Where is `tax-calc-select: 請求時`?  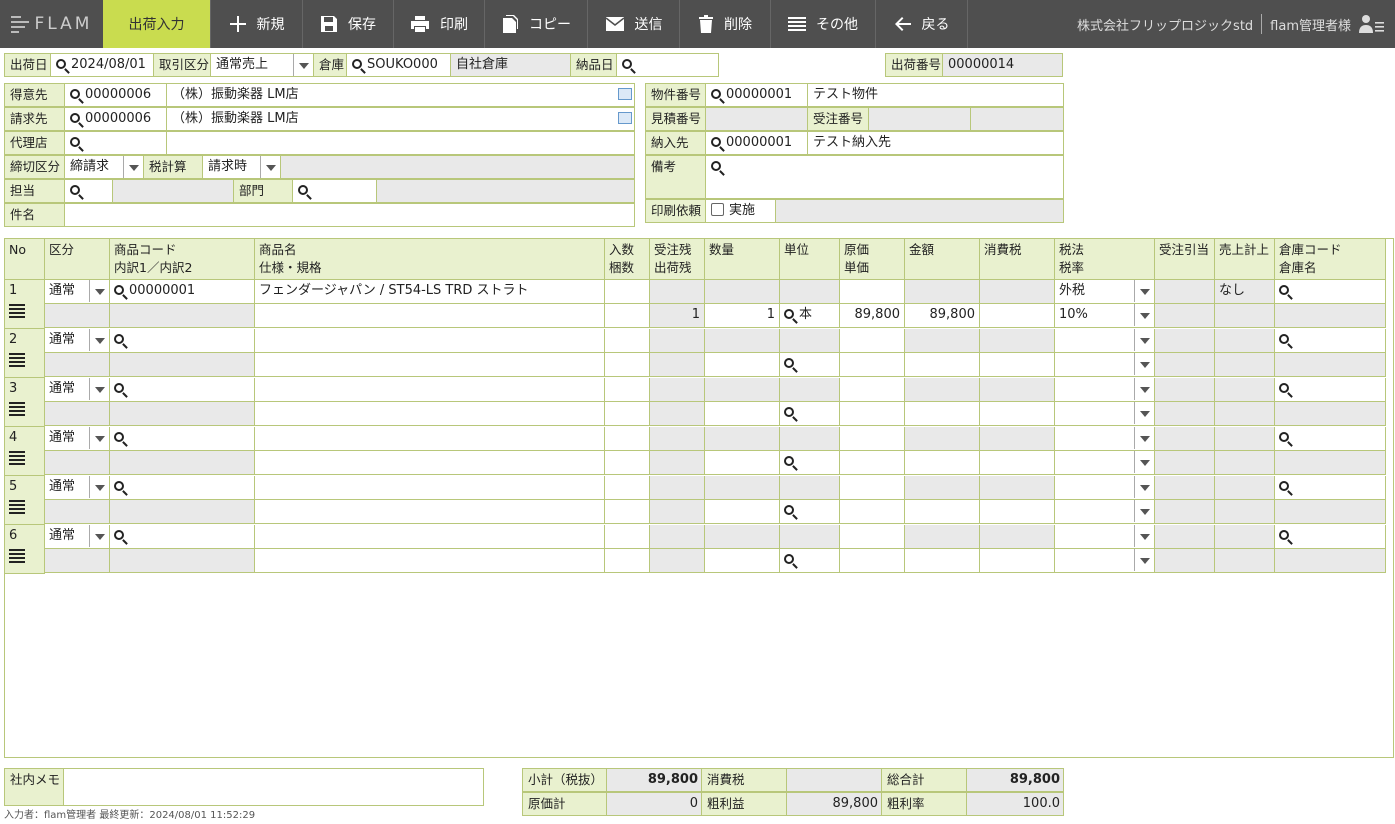 tax-calc-select: 請求時 is located at coordinates (241, 167).